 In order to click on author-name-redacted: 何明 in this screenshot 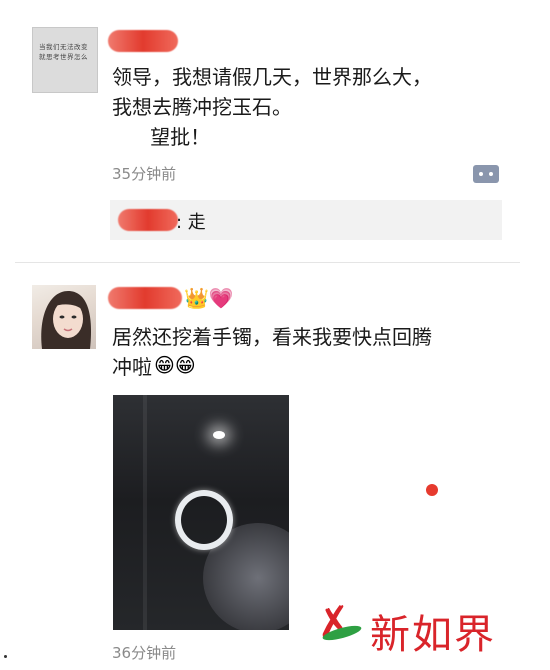, I will do `click(143, 41)`.